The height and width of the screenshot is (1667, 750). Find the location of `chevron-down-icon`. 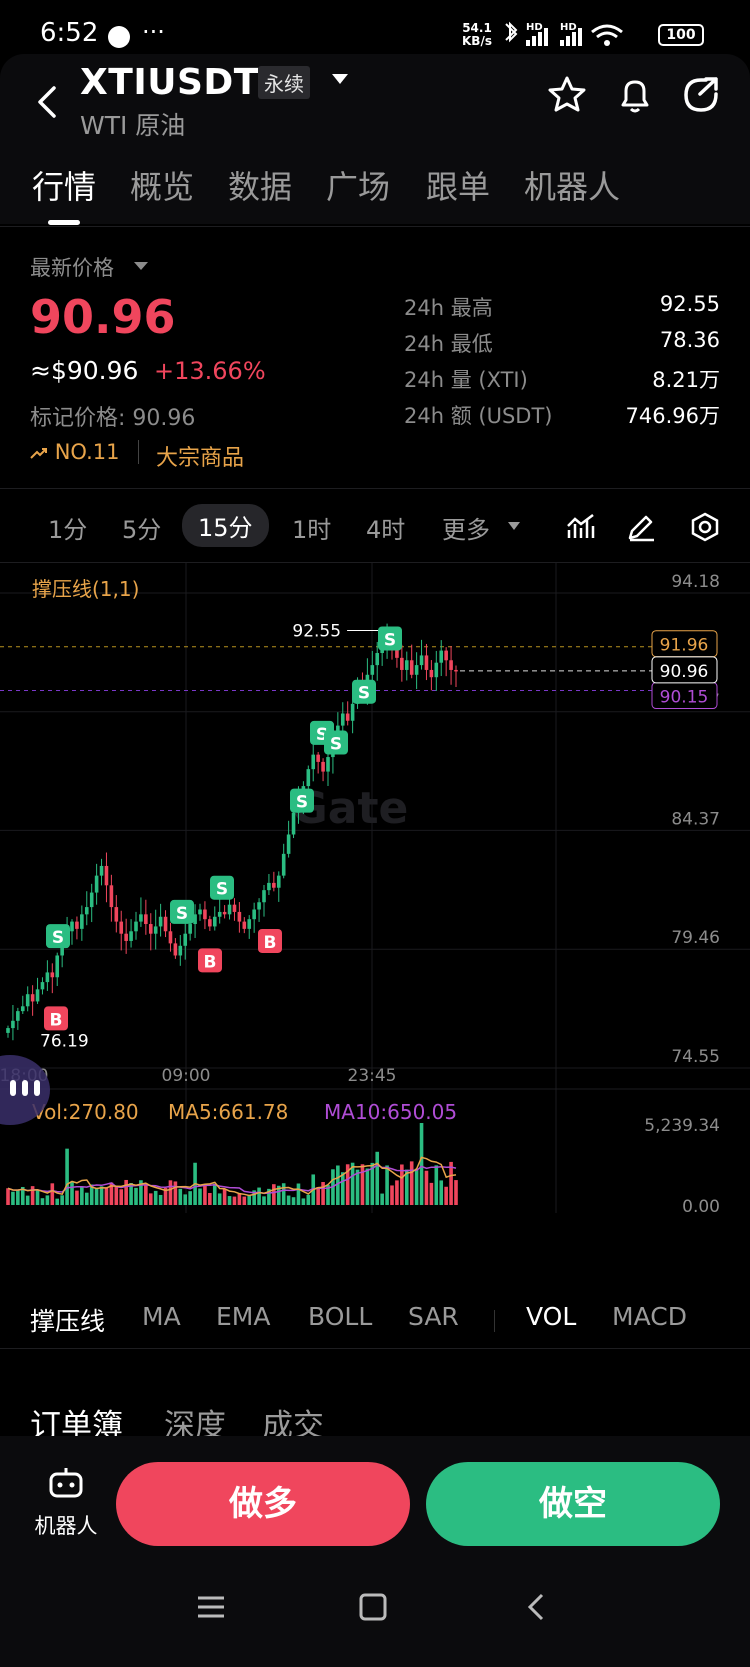

chevron-down-icon is located at coordinates (340, 79).